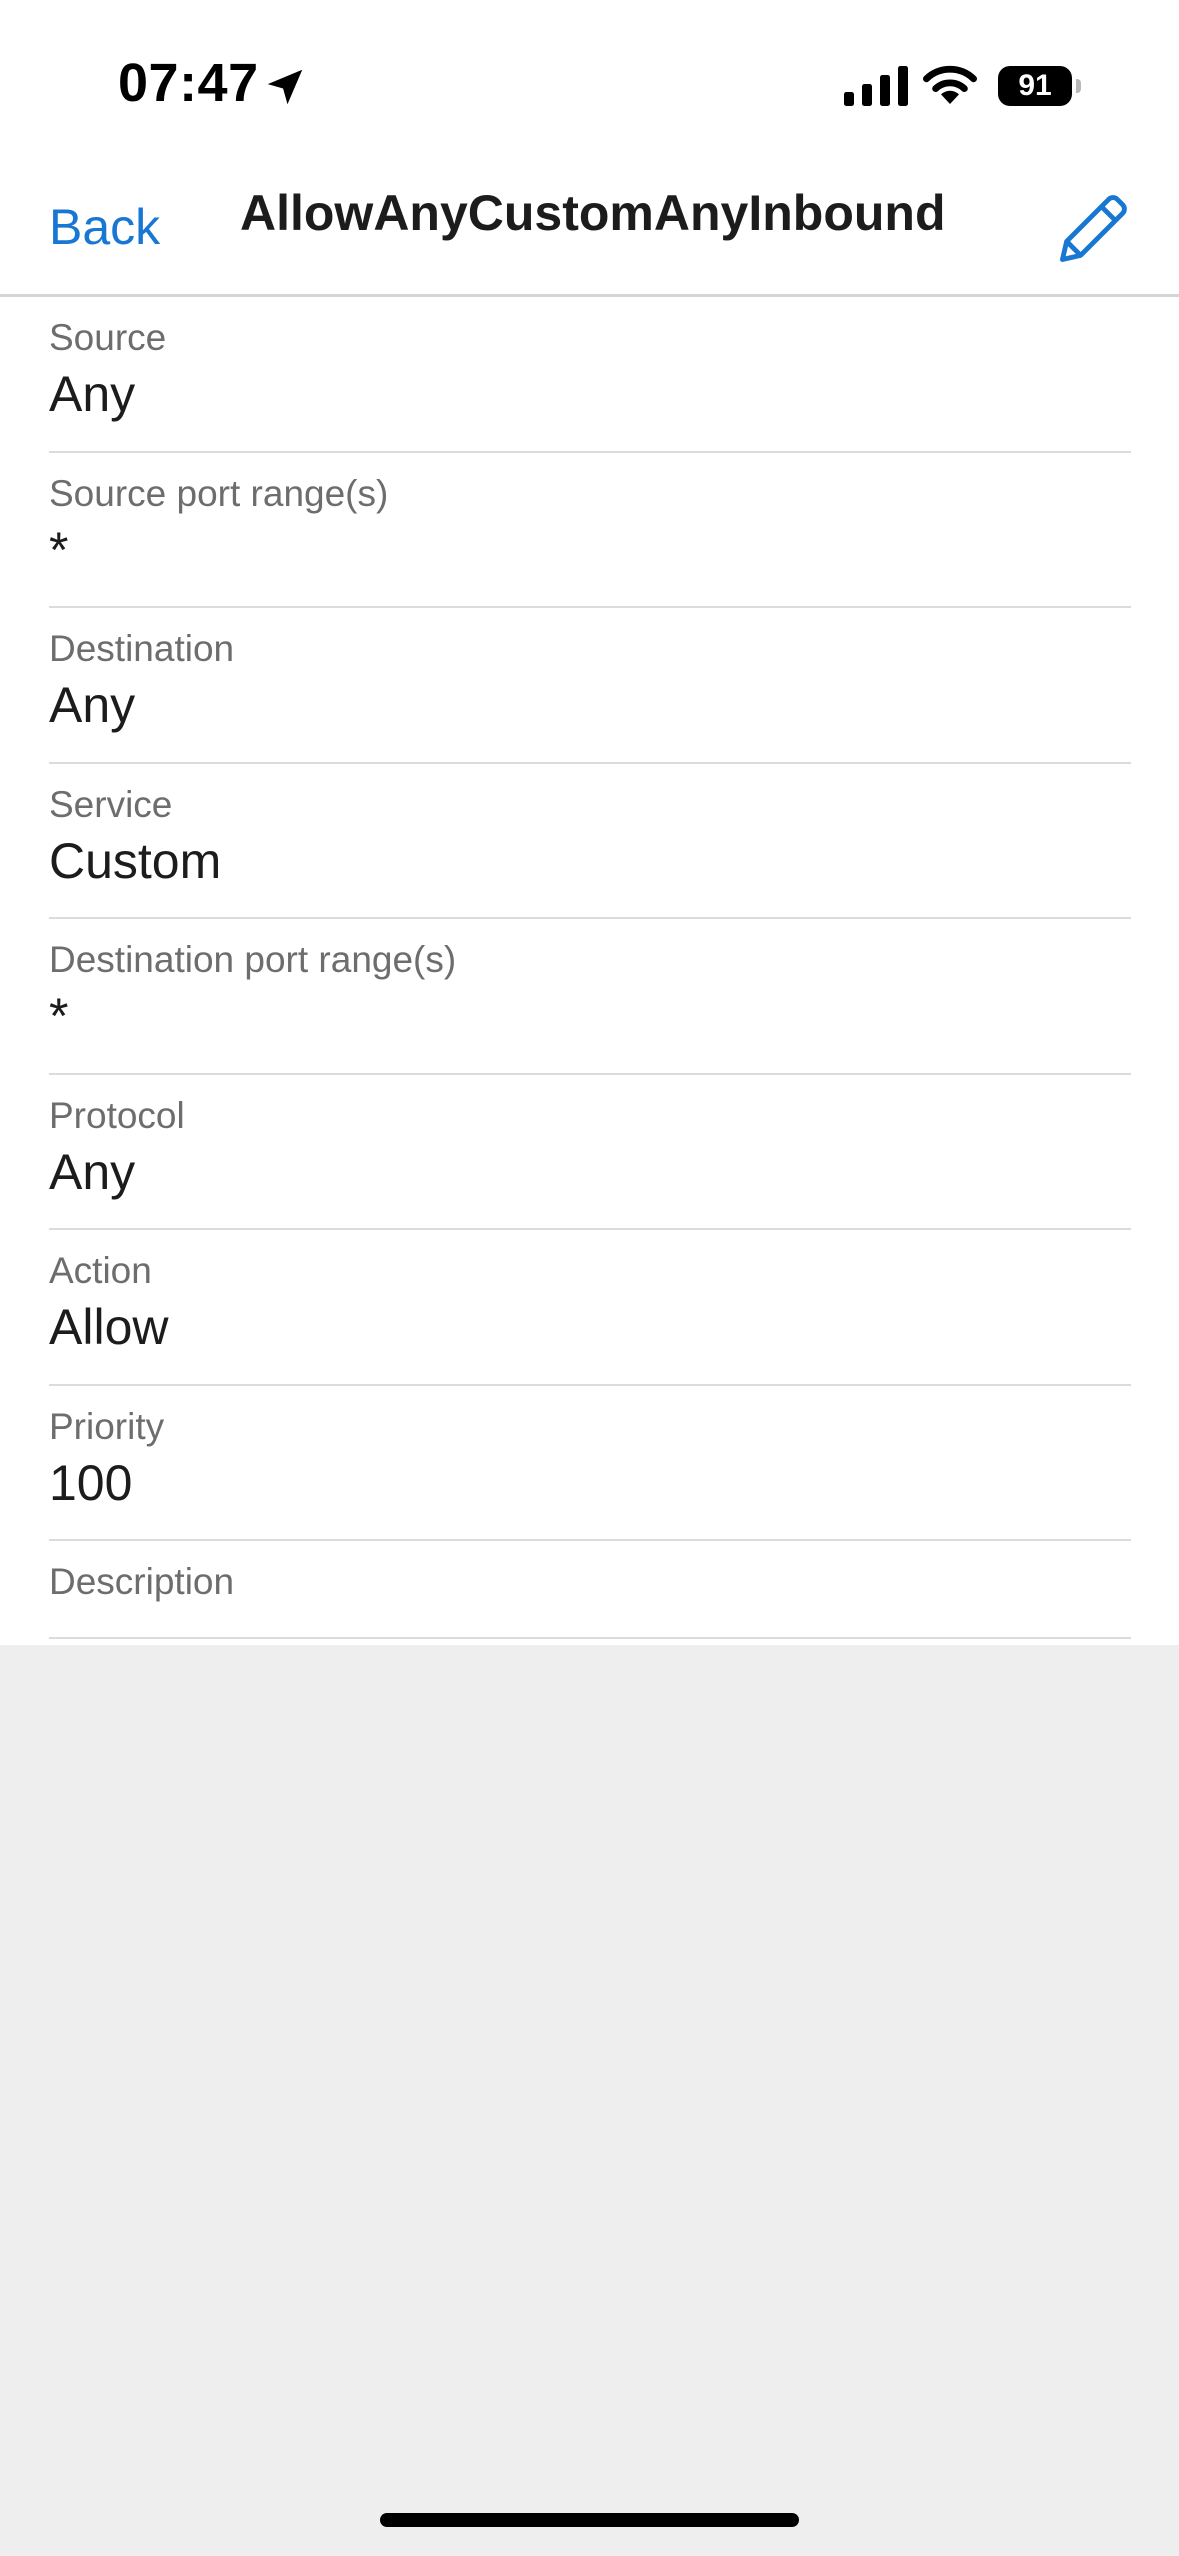 The image size is (1179, 2556). I want to click on field-protocol: Protocol Any, so click(590, 1152).